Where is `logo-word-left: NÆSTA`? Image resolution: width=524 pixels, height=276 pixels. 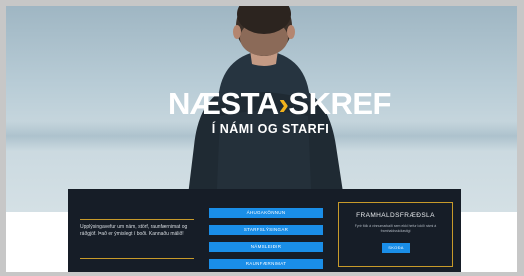 logo-word-left: NÆSTA is located at coordinates (223, 103).